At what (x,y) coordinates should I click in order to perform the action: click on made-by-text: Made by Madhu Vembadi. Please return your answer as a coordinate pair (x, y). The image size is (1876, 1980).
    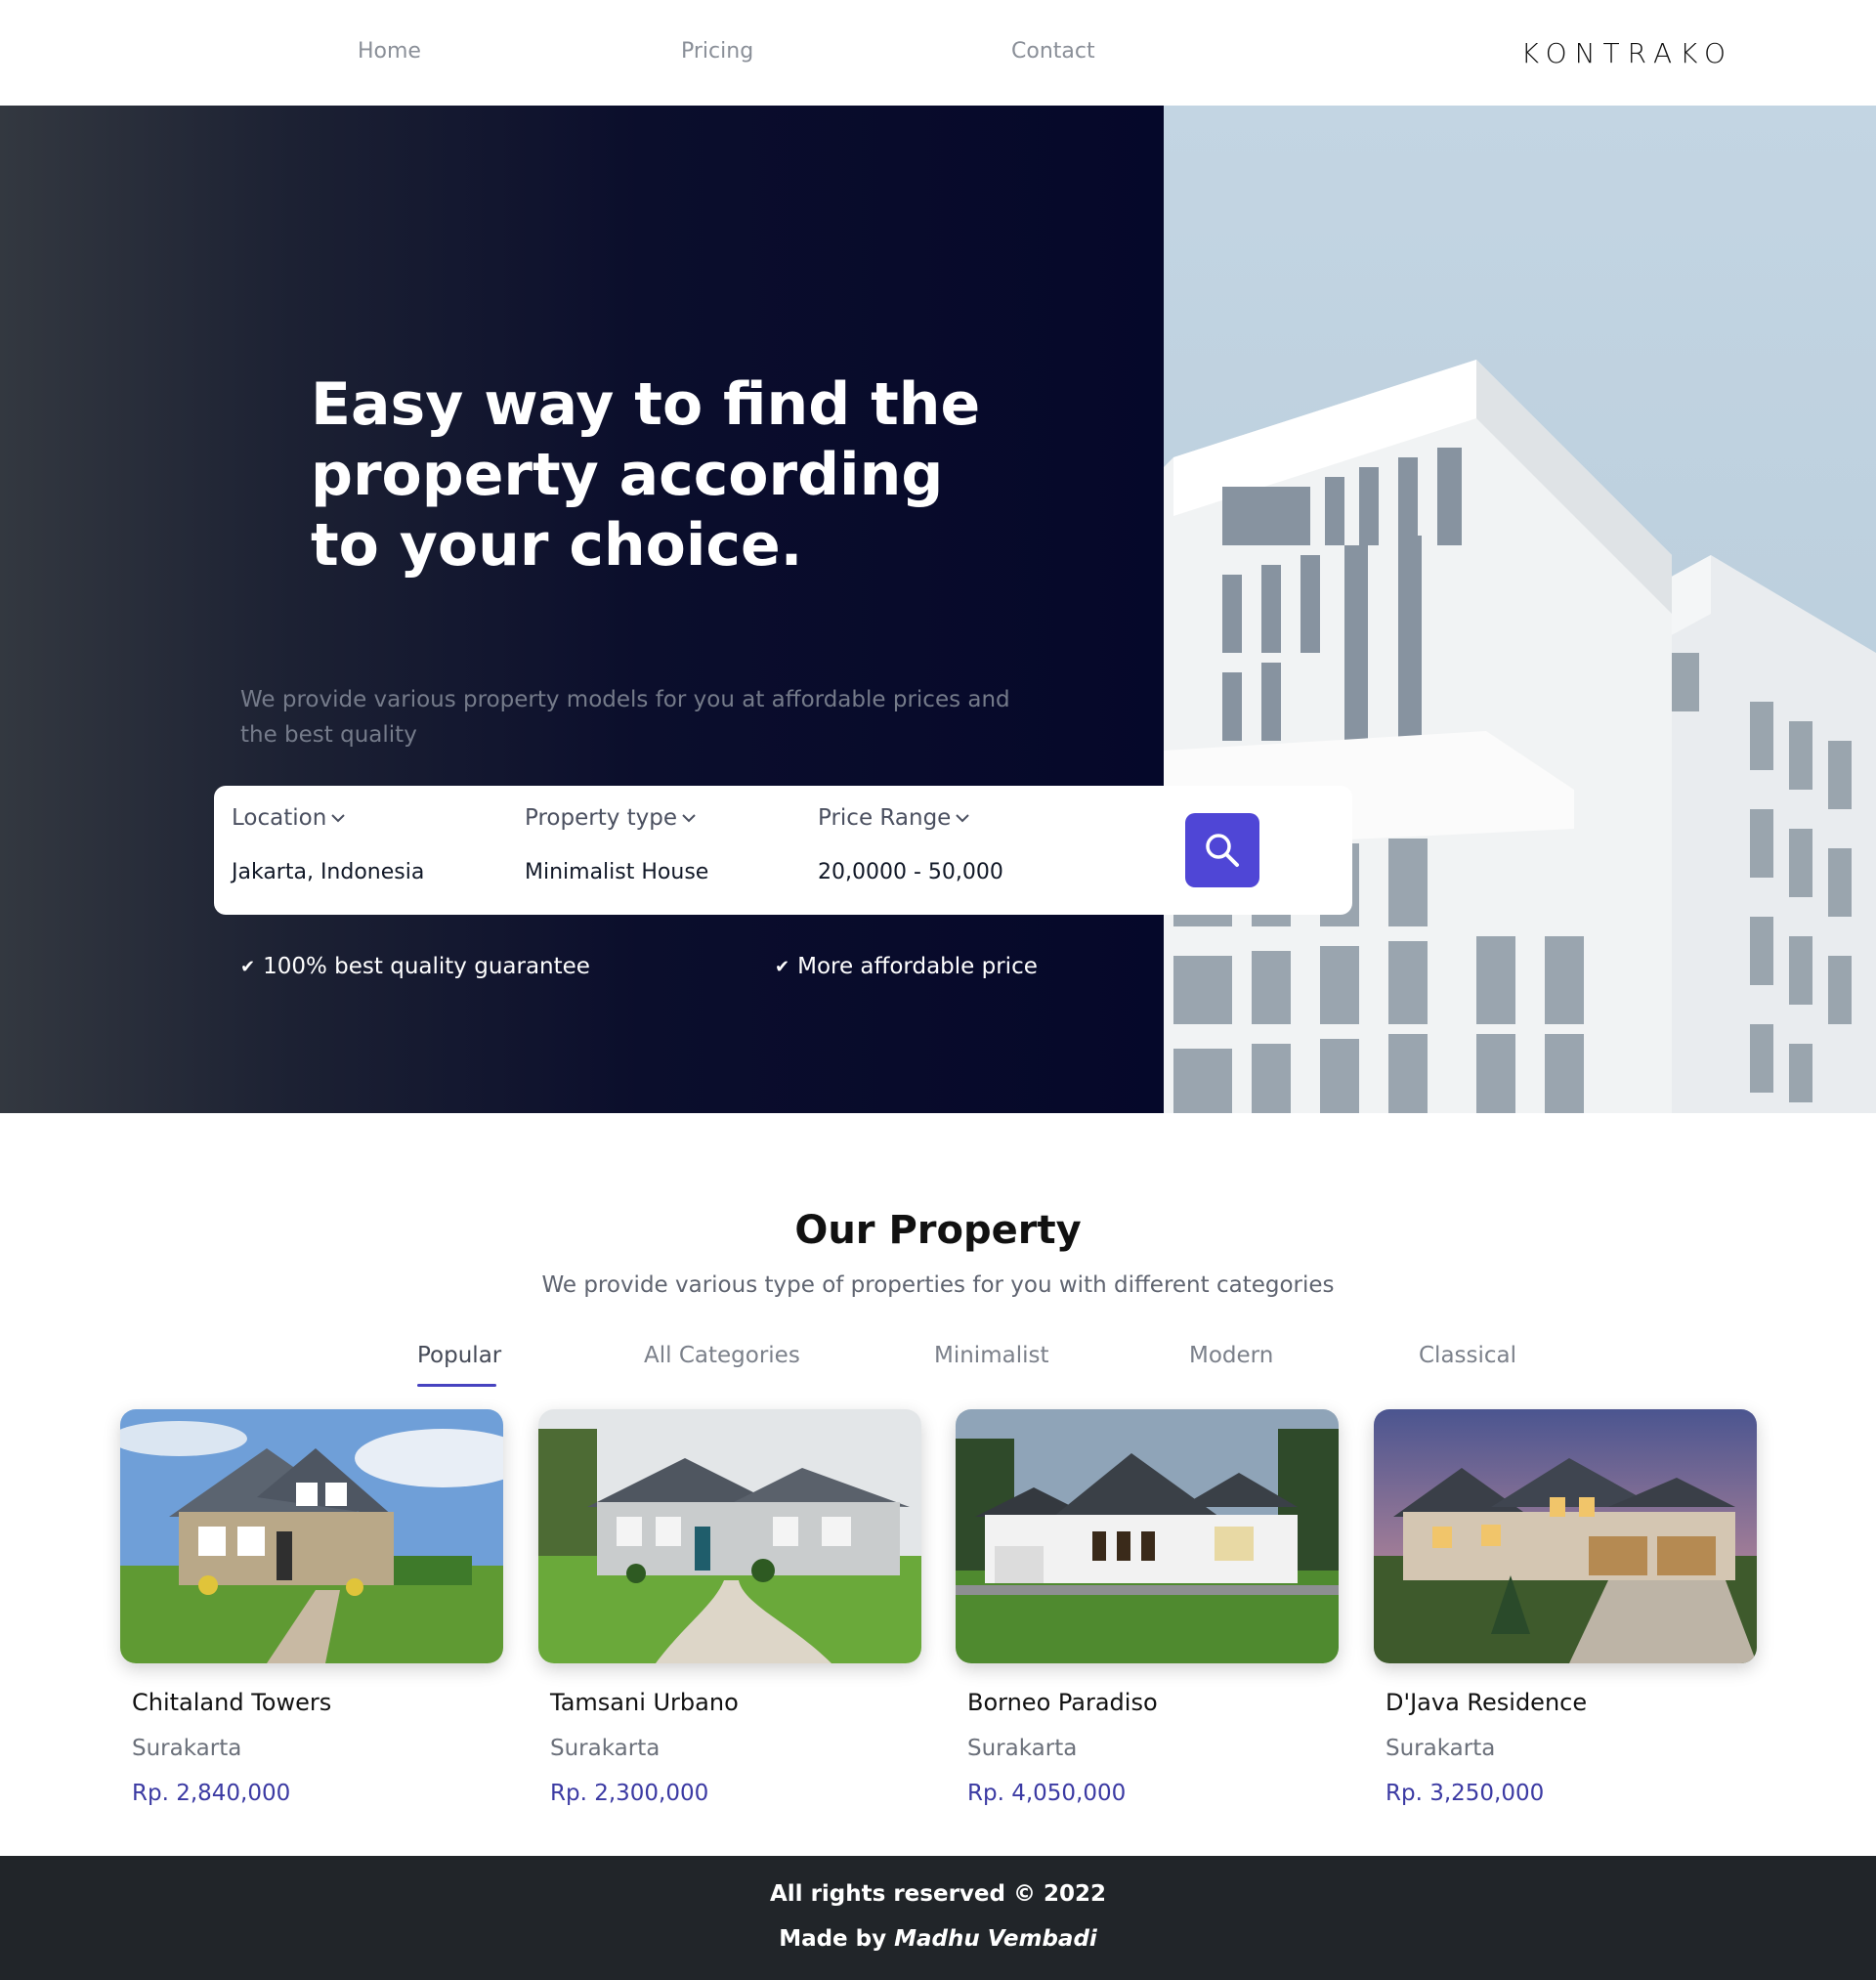
    Looking at the image, I should click on (938, 1939).